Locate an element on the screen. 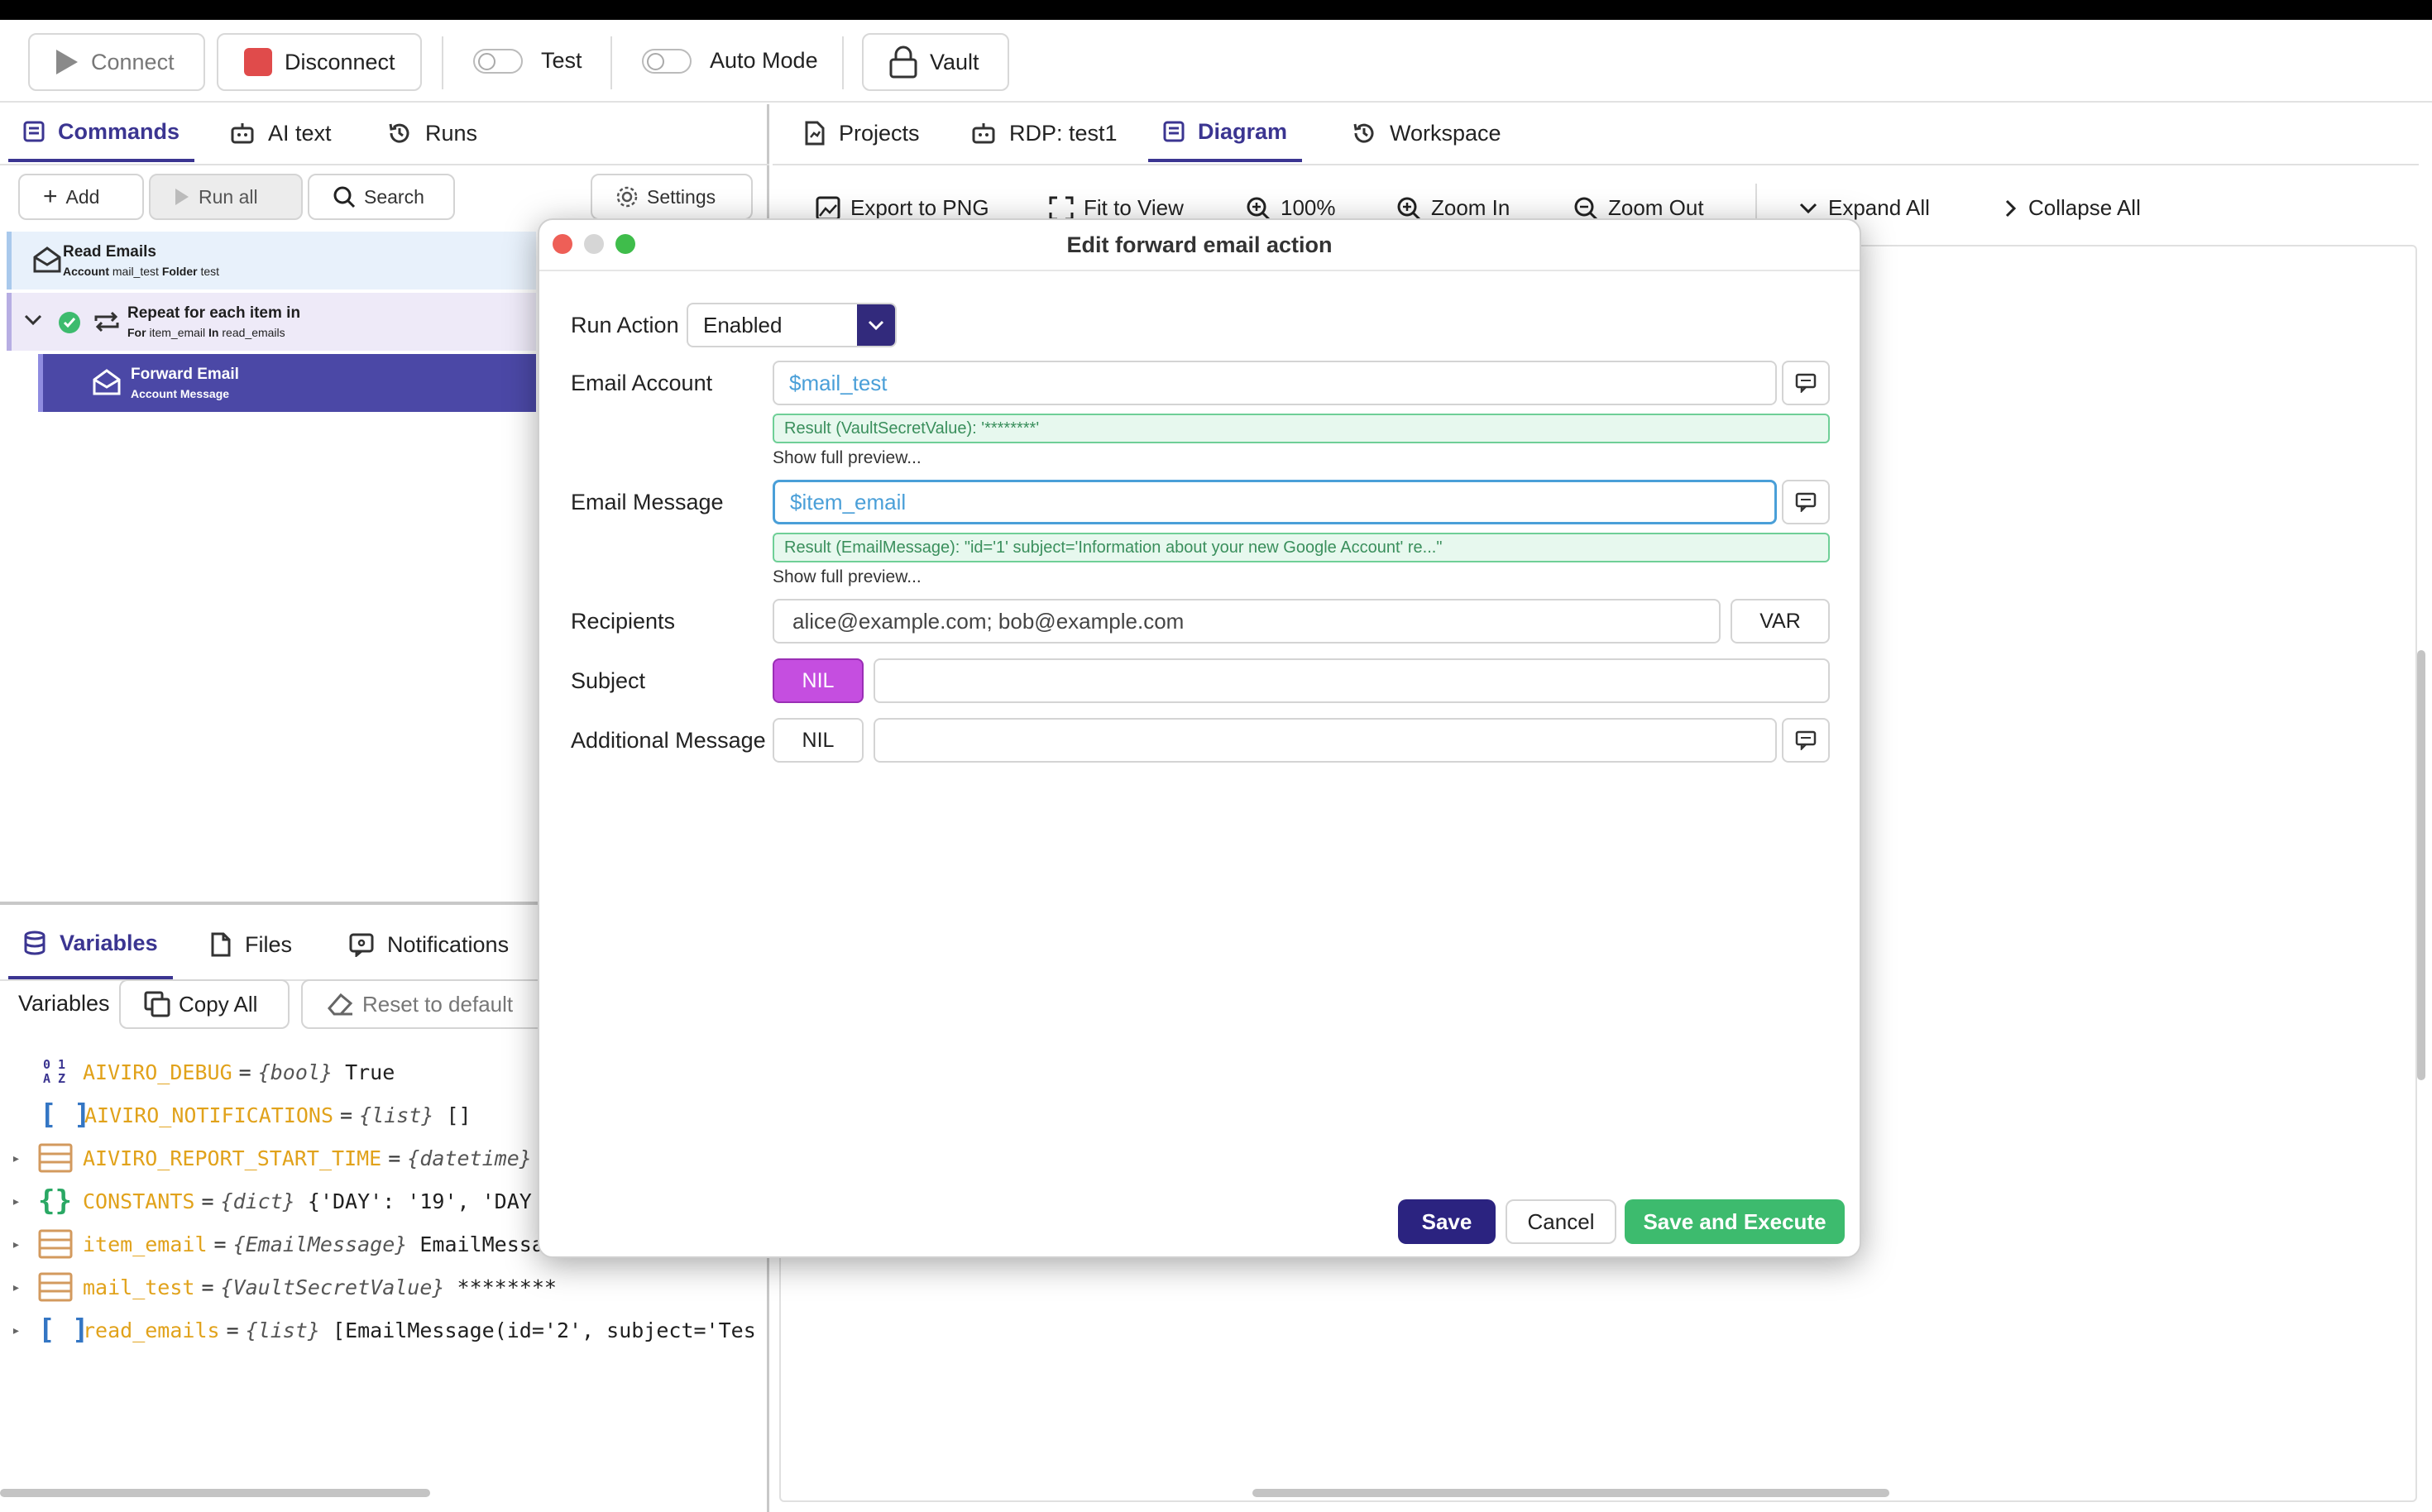 The width and height of the screenshot is (2432, 1512). test-toggle: Test is located at coordinates (527, 61).